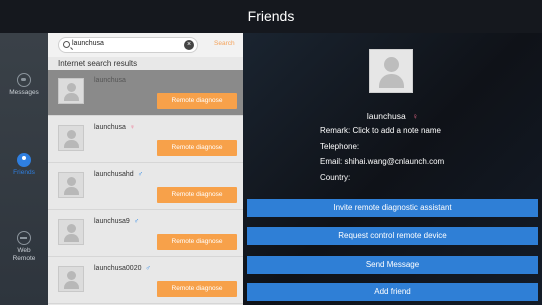 Image resolution: width=542 pixels, height=305 pixels. What do you see at coordinates (145, 281) in the screenshot?
I see `list-item: launchusa0020 ♂ Remote diagnose` at bounding box center [145, 281].